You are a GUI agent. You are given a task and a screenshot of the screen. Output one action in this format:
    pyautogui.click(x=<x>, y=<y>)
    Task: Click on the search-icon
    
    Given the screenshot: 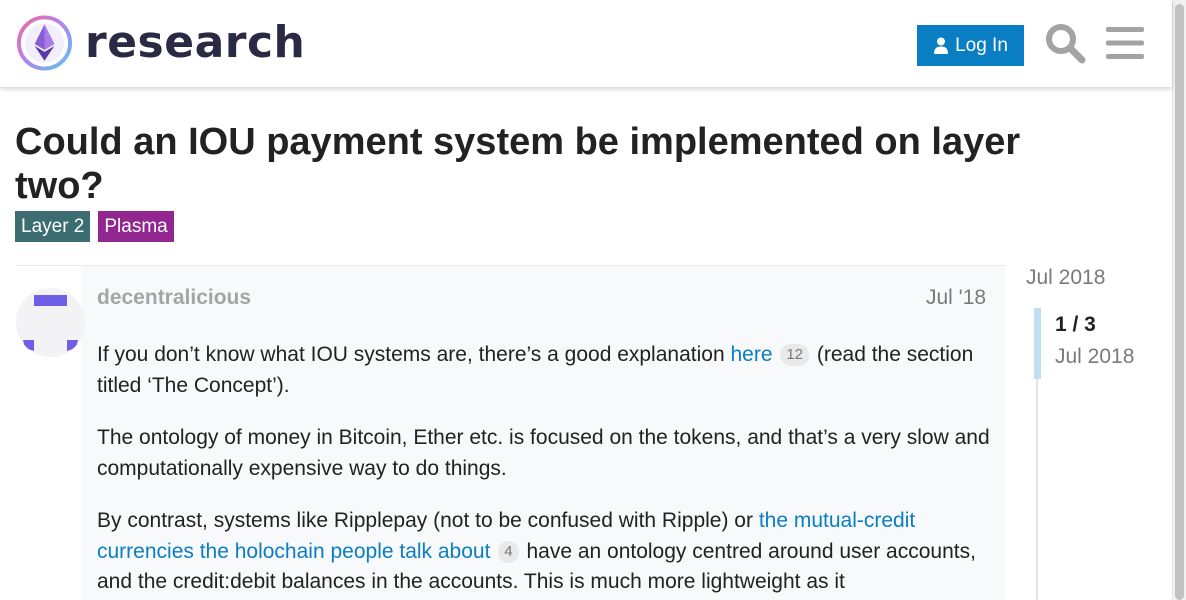 What is the action you would take?
    pyautogui.click(x=1065, y=43)
    